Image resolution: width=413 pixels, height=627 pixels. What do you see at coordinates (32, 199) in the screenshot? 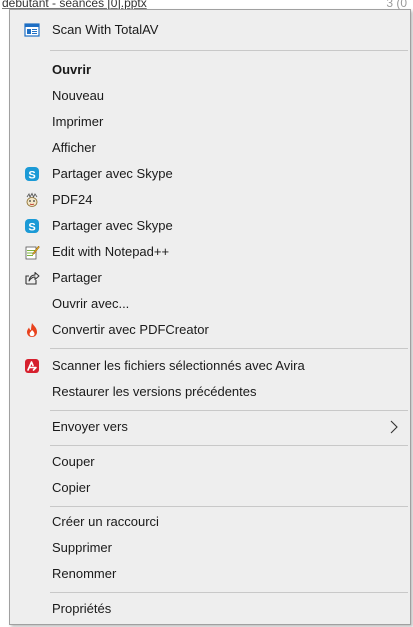
I see `pdf24-icon` at bounding box center [32, 199].